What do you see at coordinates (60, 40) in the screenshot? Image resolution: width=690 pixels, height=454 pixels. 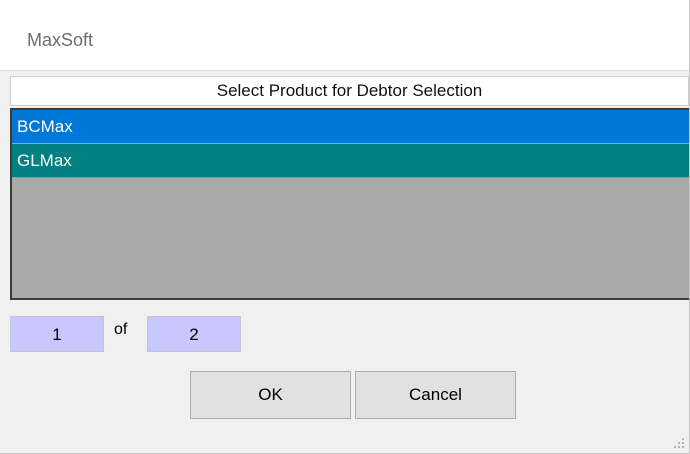 I see `window-title: MaxSoft` at bounding box center [60, 40].